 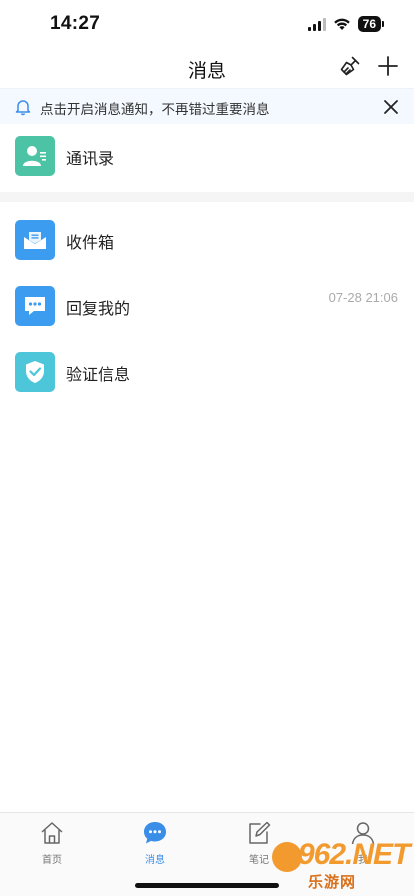 I want to click on shield-check-icon, so click(x=35, y=372).